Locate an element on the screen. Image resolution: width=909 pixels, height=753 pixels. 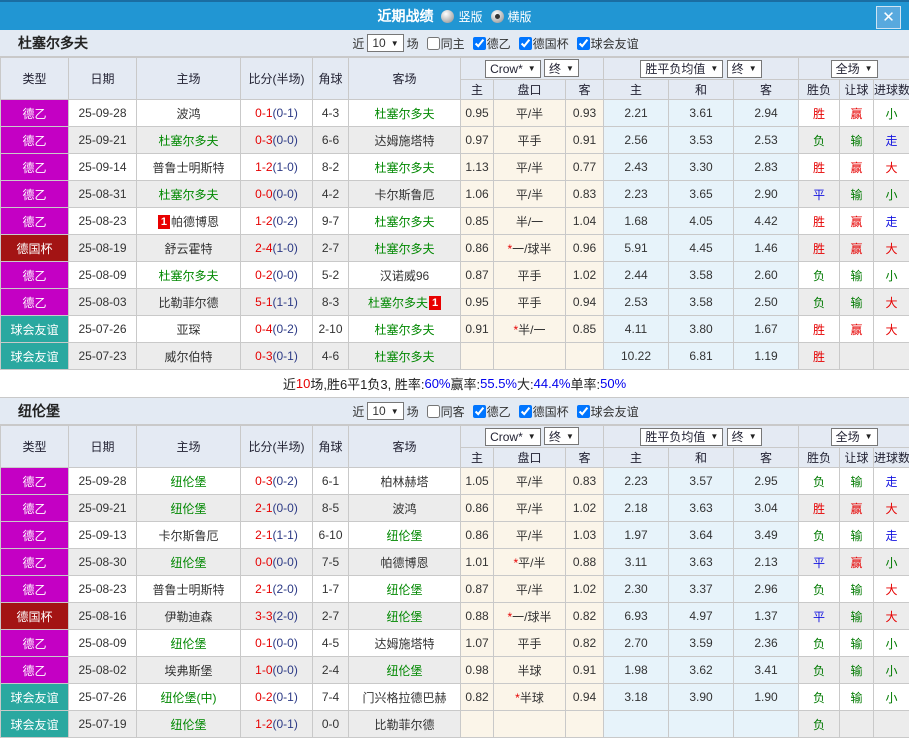
mean-home-cell: 3.18 is located at coordinates (636, 697).